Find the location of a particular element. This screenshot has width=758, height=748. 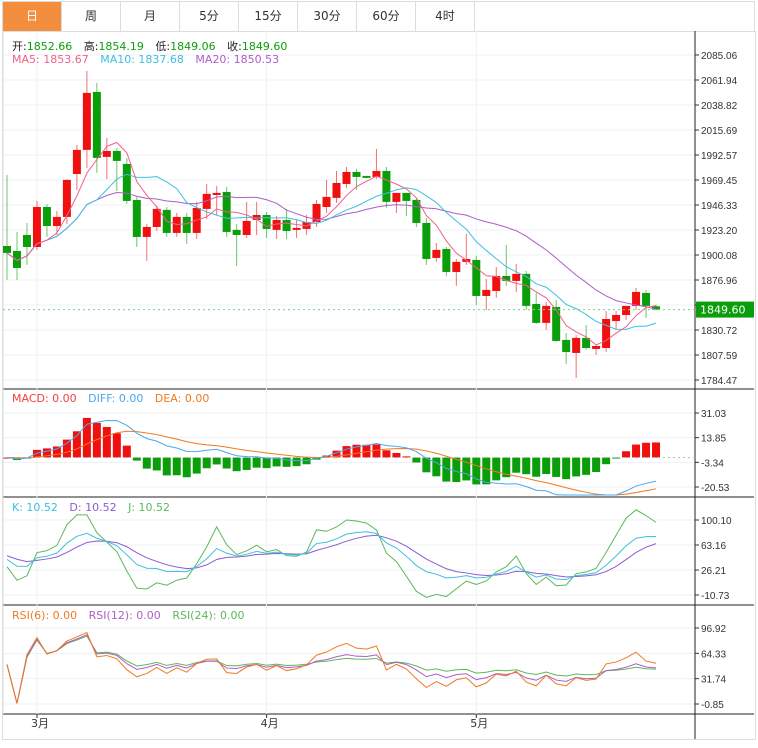

kdj-axis-label: 63.16 is located at coordinates (713, 546).